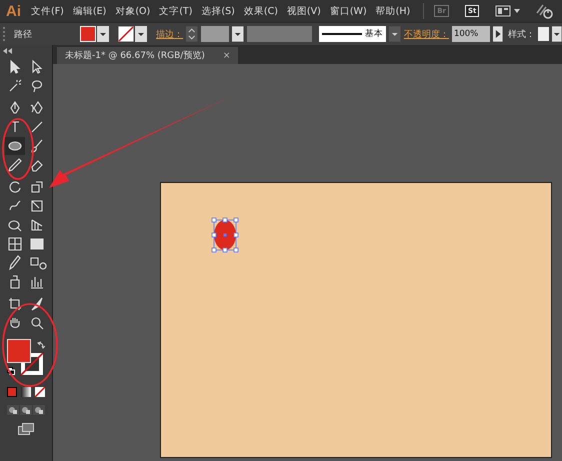 The image size is (562, 461). I want to click on style-label: 样式：, so click(521, 34).